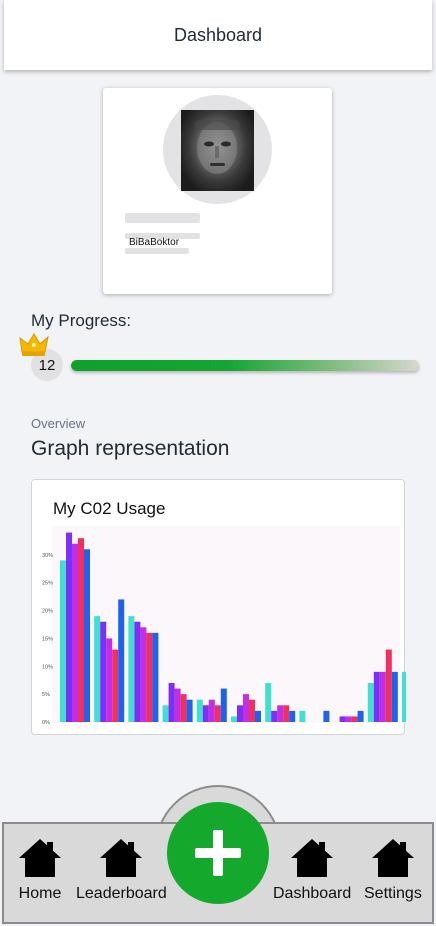  I want to click on progress-bar-fill, so click(245, 365).